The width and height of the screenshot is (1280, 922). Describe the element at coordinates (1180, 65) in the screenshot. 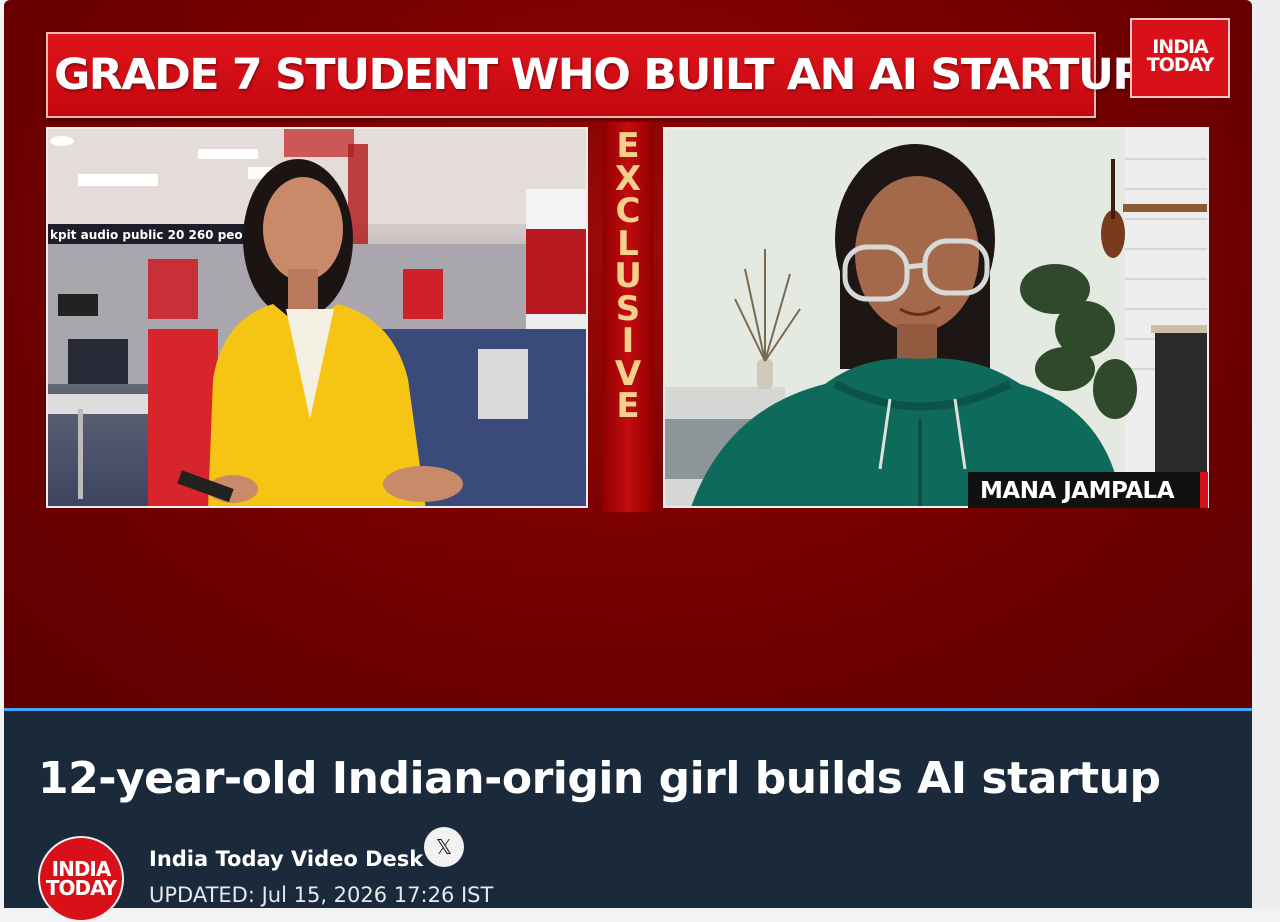

I see `logo-line-2: TODAY` at that location.